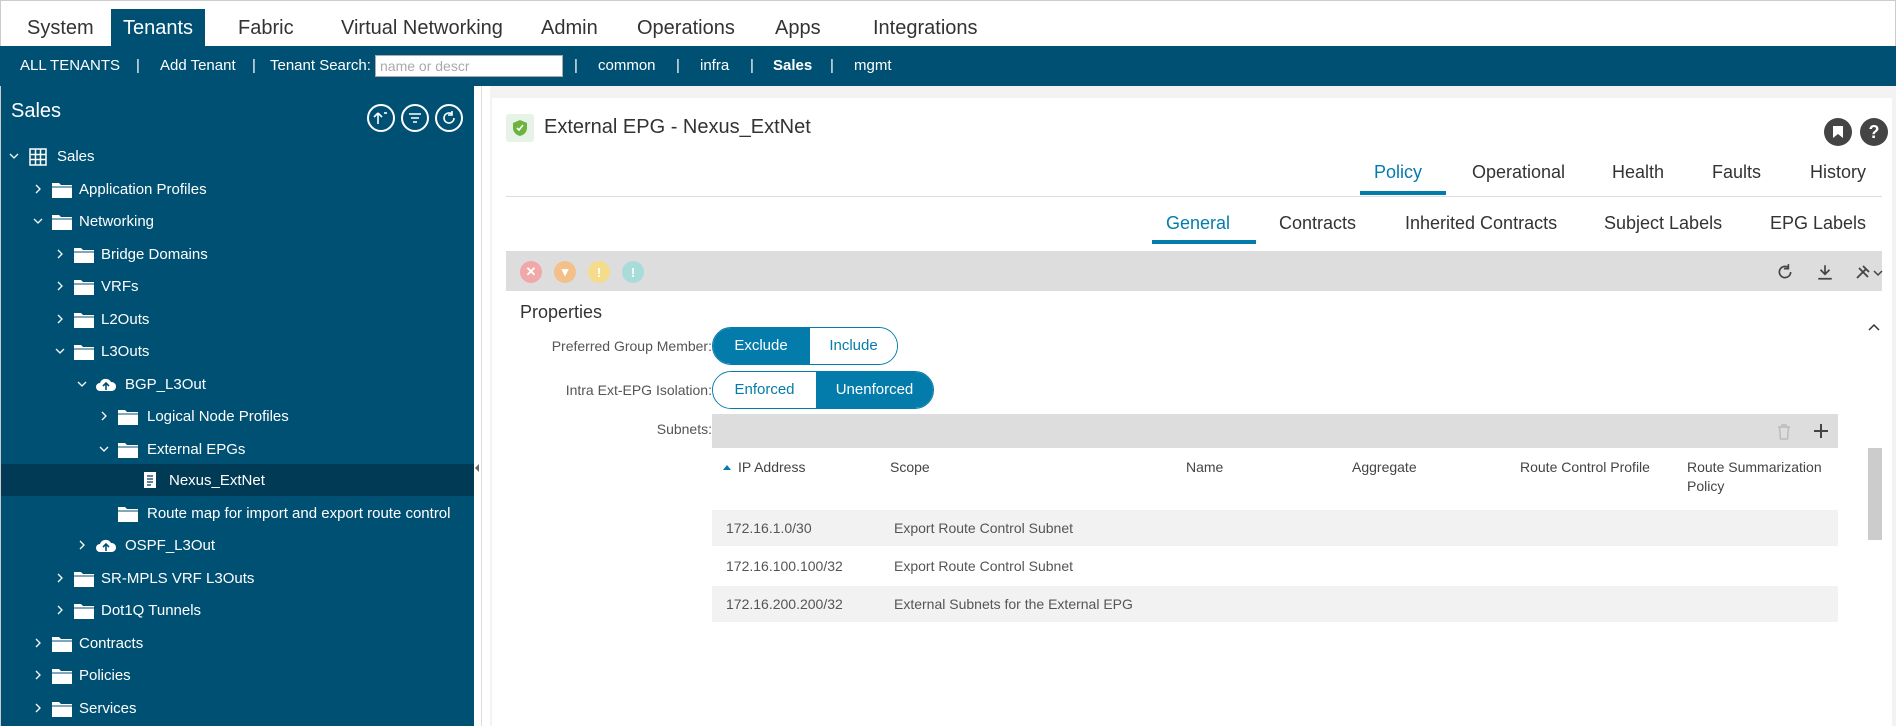 The height and width of the screenshot is (726, 1896). What do you see at coordinates (238, 255) in the screenshot?
I see `tree-item-bridge-domains: Bridge Domains` at bounding box center [238, 255].